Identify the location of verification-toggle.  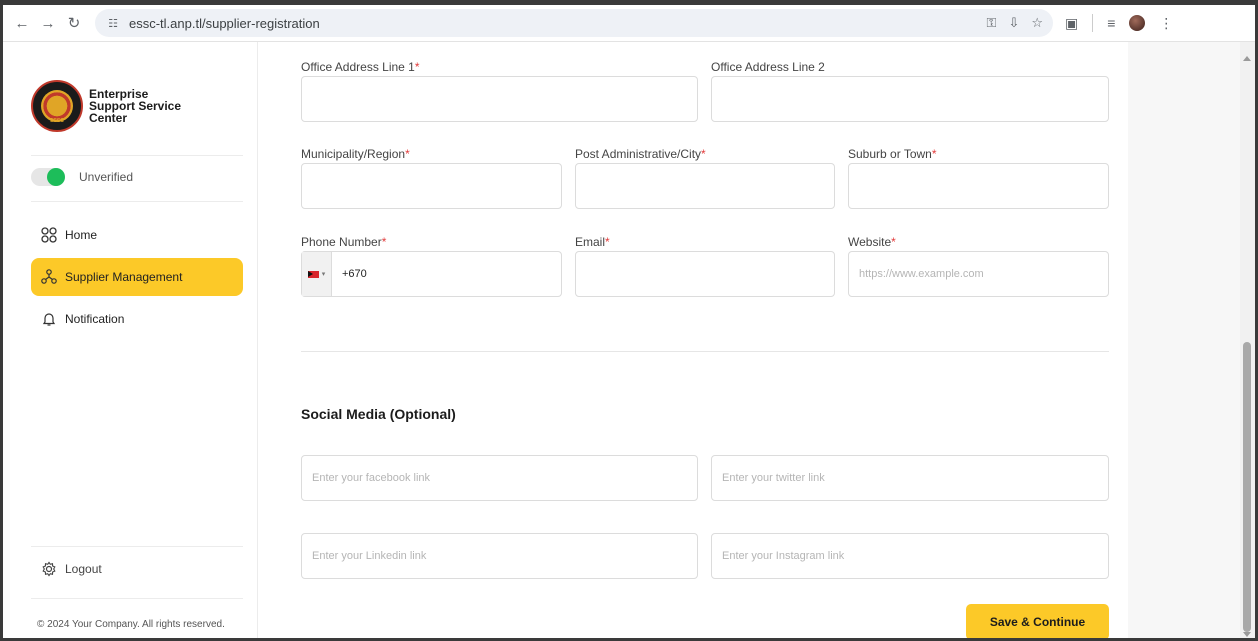
(48, 177).